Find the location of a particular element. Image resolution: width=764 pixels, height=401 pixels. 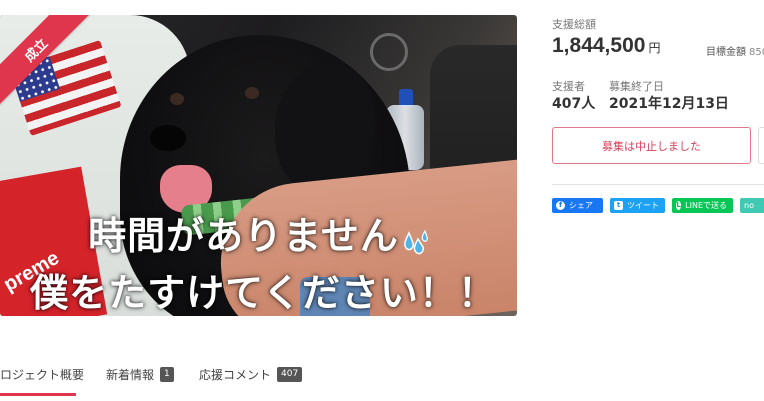

hero-caption-line1: 時間がありません is located at coordinates (258, 232).